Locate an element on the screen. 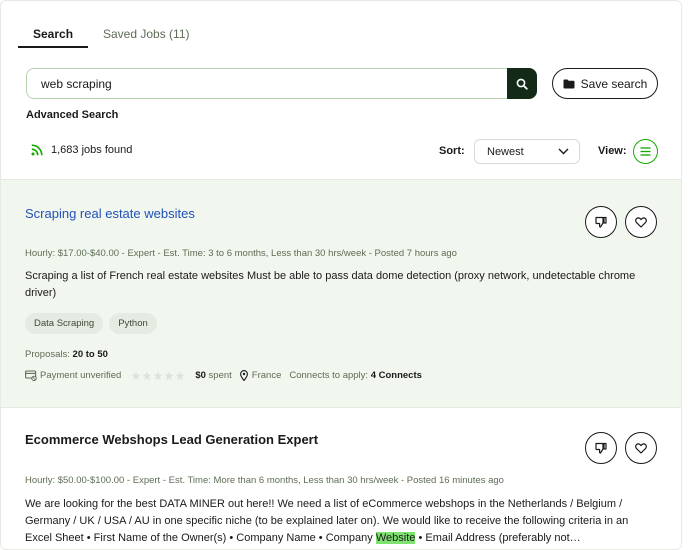 The width and height of the screenshot is (700, 550). search-field is located at coordinates (267, 83).